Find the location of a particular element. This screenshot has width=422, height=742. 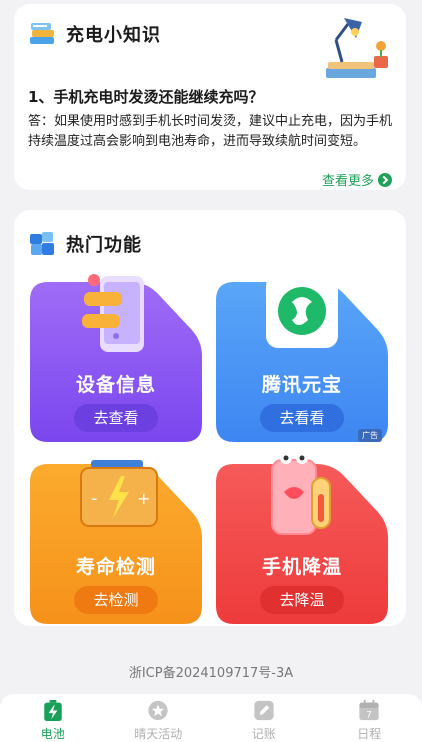

tab-label: 晴天活动 is located at coordinates (158, 734).